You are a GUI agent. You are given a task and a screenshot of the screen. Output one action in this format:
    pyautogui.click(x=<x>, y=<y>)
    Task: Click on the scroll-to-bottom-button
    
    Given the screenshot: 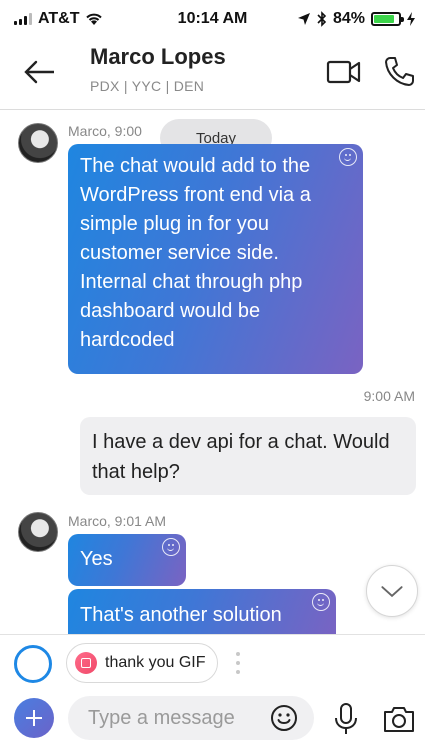 What is the action you would take?
    pyautogui.click(x=392, y=591)
    